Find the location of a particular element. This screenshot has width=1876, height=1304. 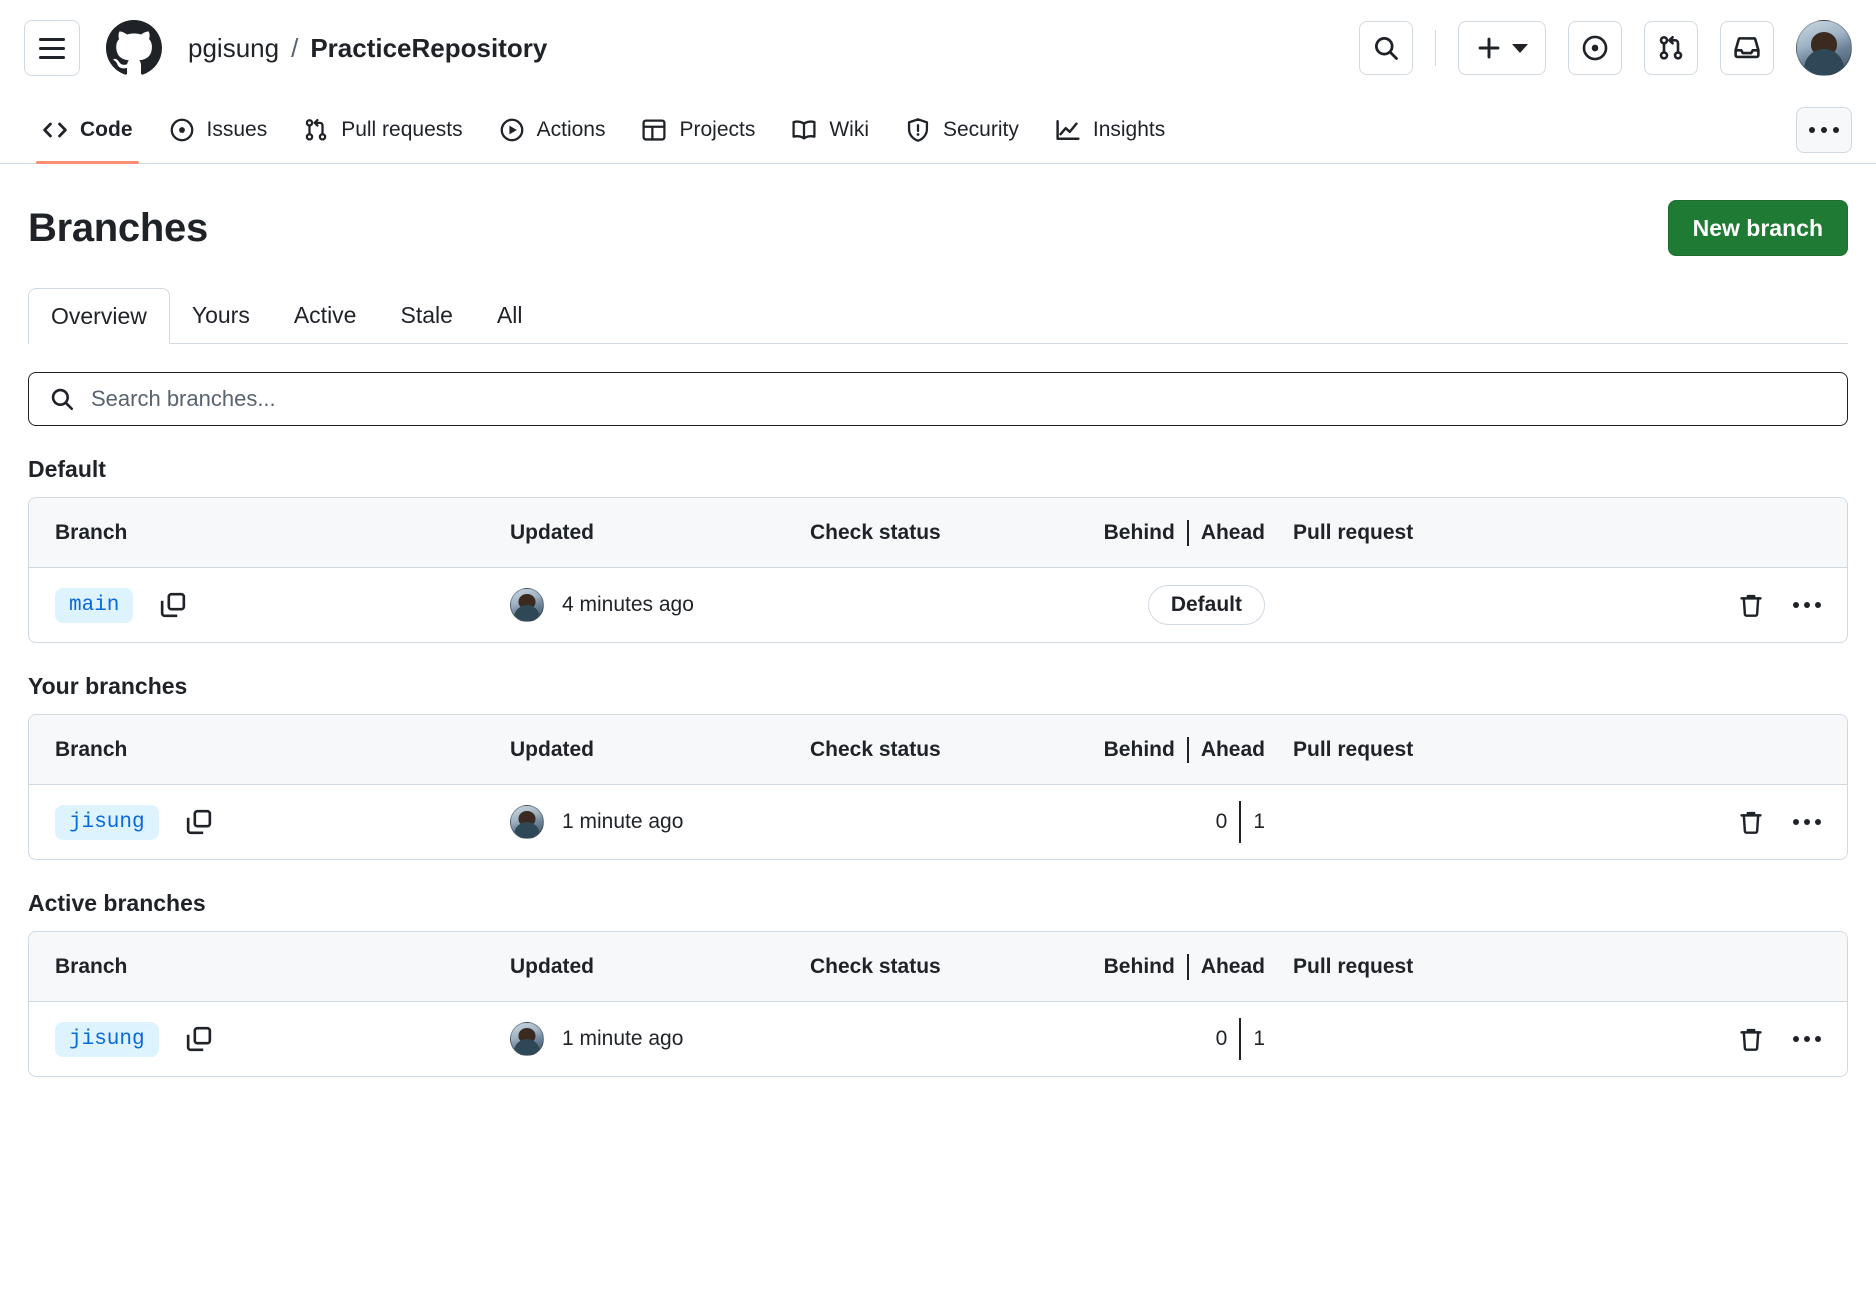

tab-code: Code is located at coordinates (87, 130).